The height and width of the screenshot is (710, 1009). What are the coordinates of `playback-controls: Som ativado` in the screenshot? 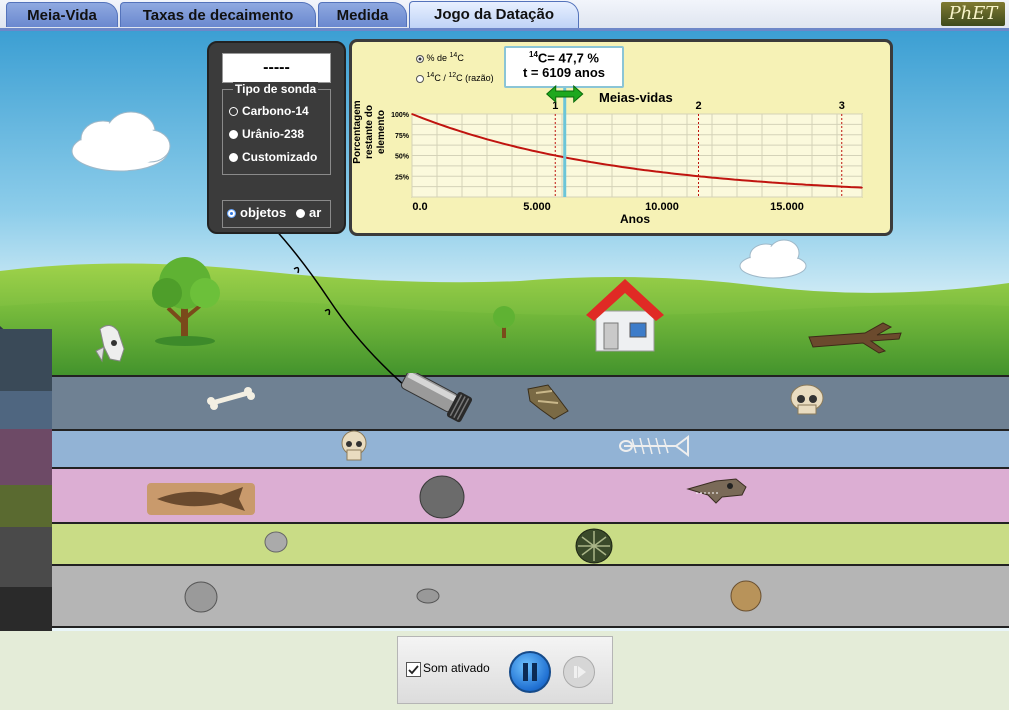 It's located at (505, 670).